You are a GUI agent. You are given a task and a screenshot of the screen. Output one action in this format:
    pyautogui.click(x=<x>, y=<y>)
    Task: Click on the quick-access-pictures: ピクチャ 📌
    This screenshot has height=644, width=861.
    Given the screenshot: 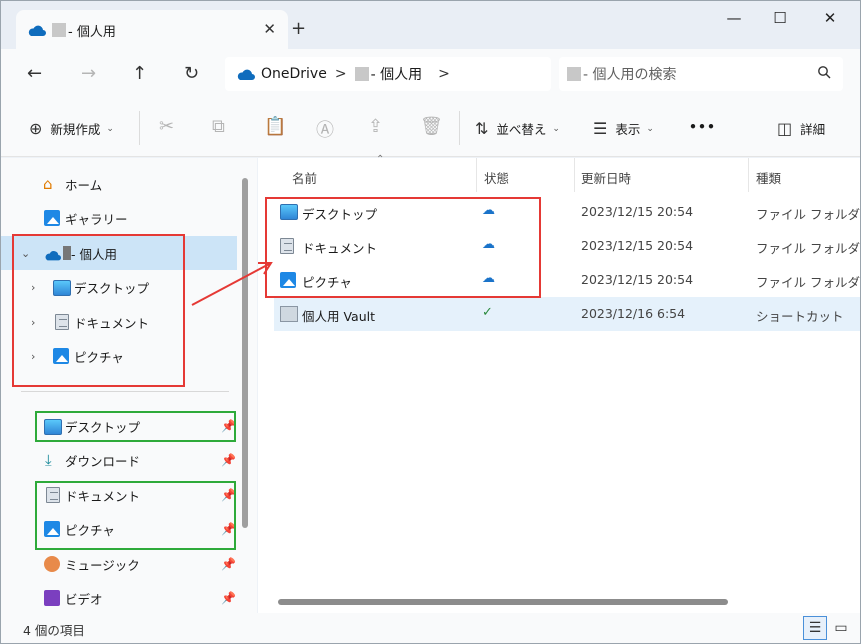 What is the action you would take?
    pyautogui.click(x=119, y=529)
    